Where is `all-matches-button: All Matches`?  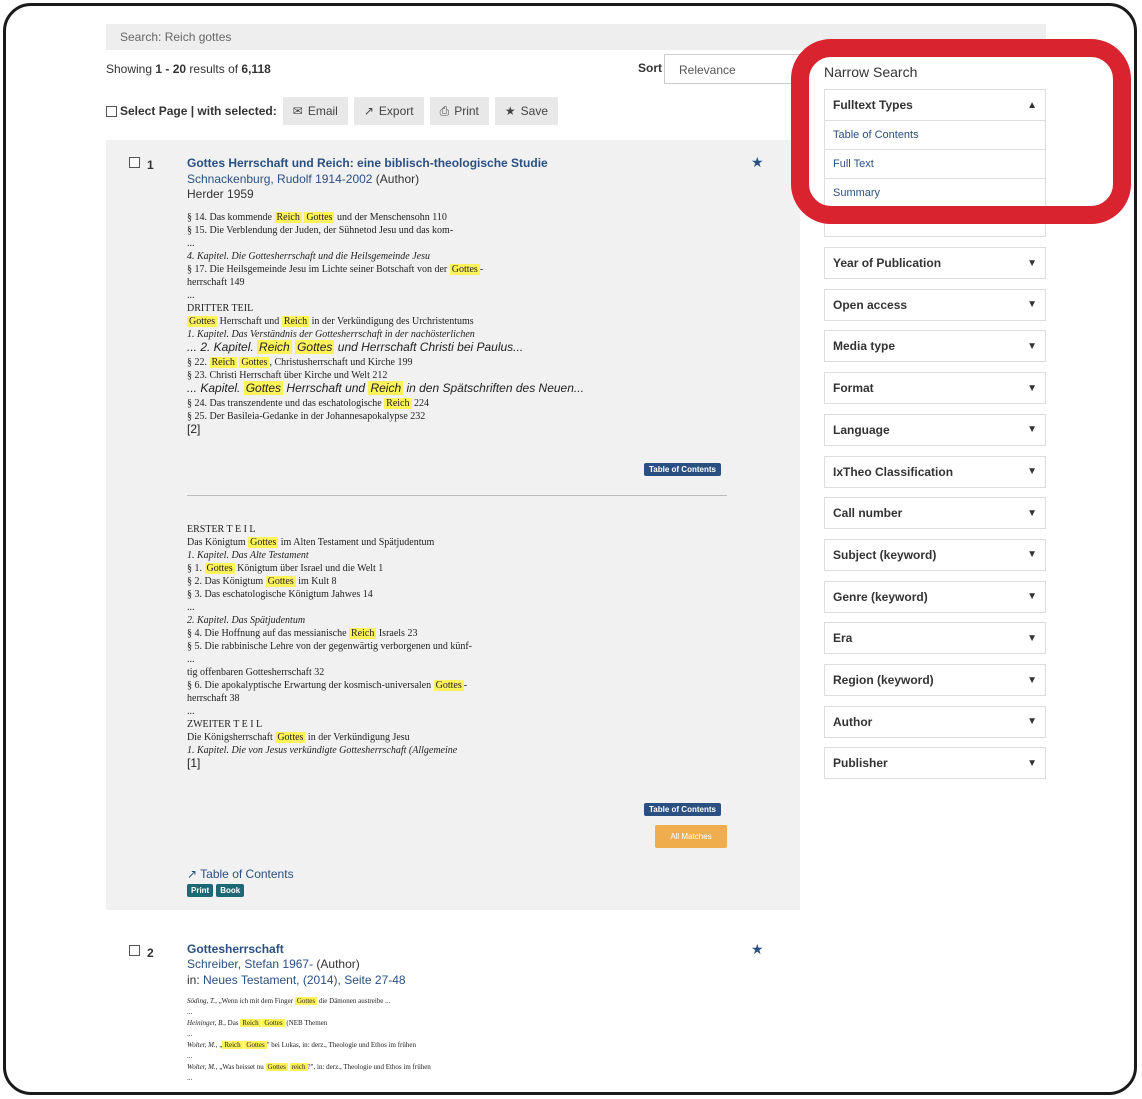
all-matches-button: All Matches is located at coordinates (691, 836).